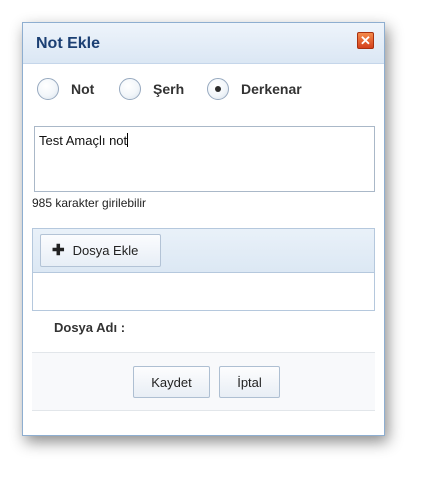 The width and height of the screenshot is (428, 480). What do you see at coordinates (203, 43) in the screenshot?
I see `dialog-titlebar: Not Ekle ✕` at bounding box center [203, 43].